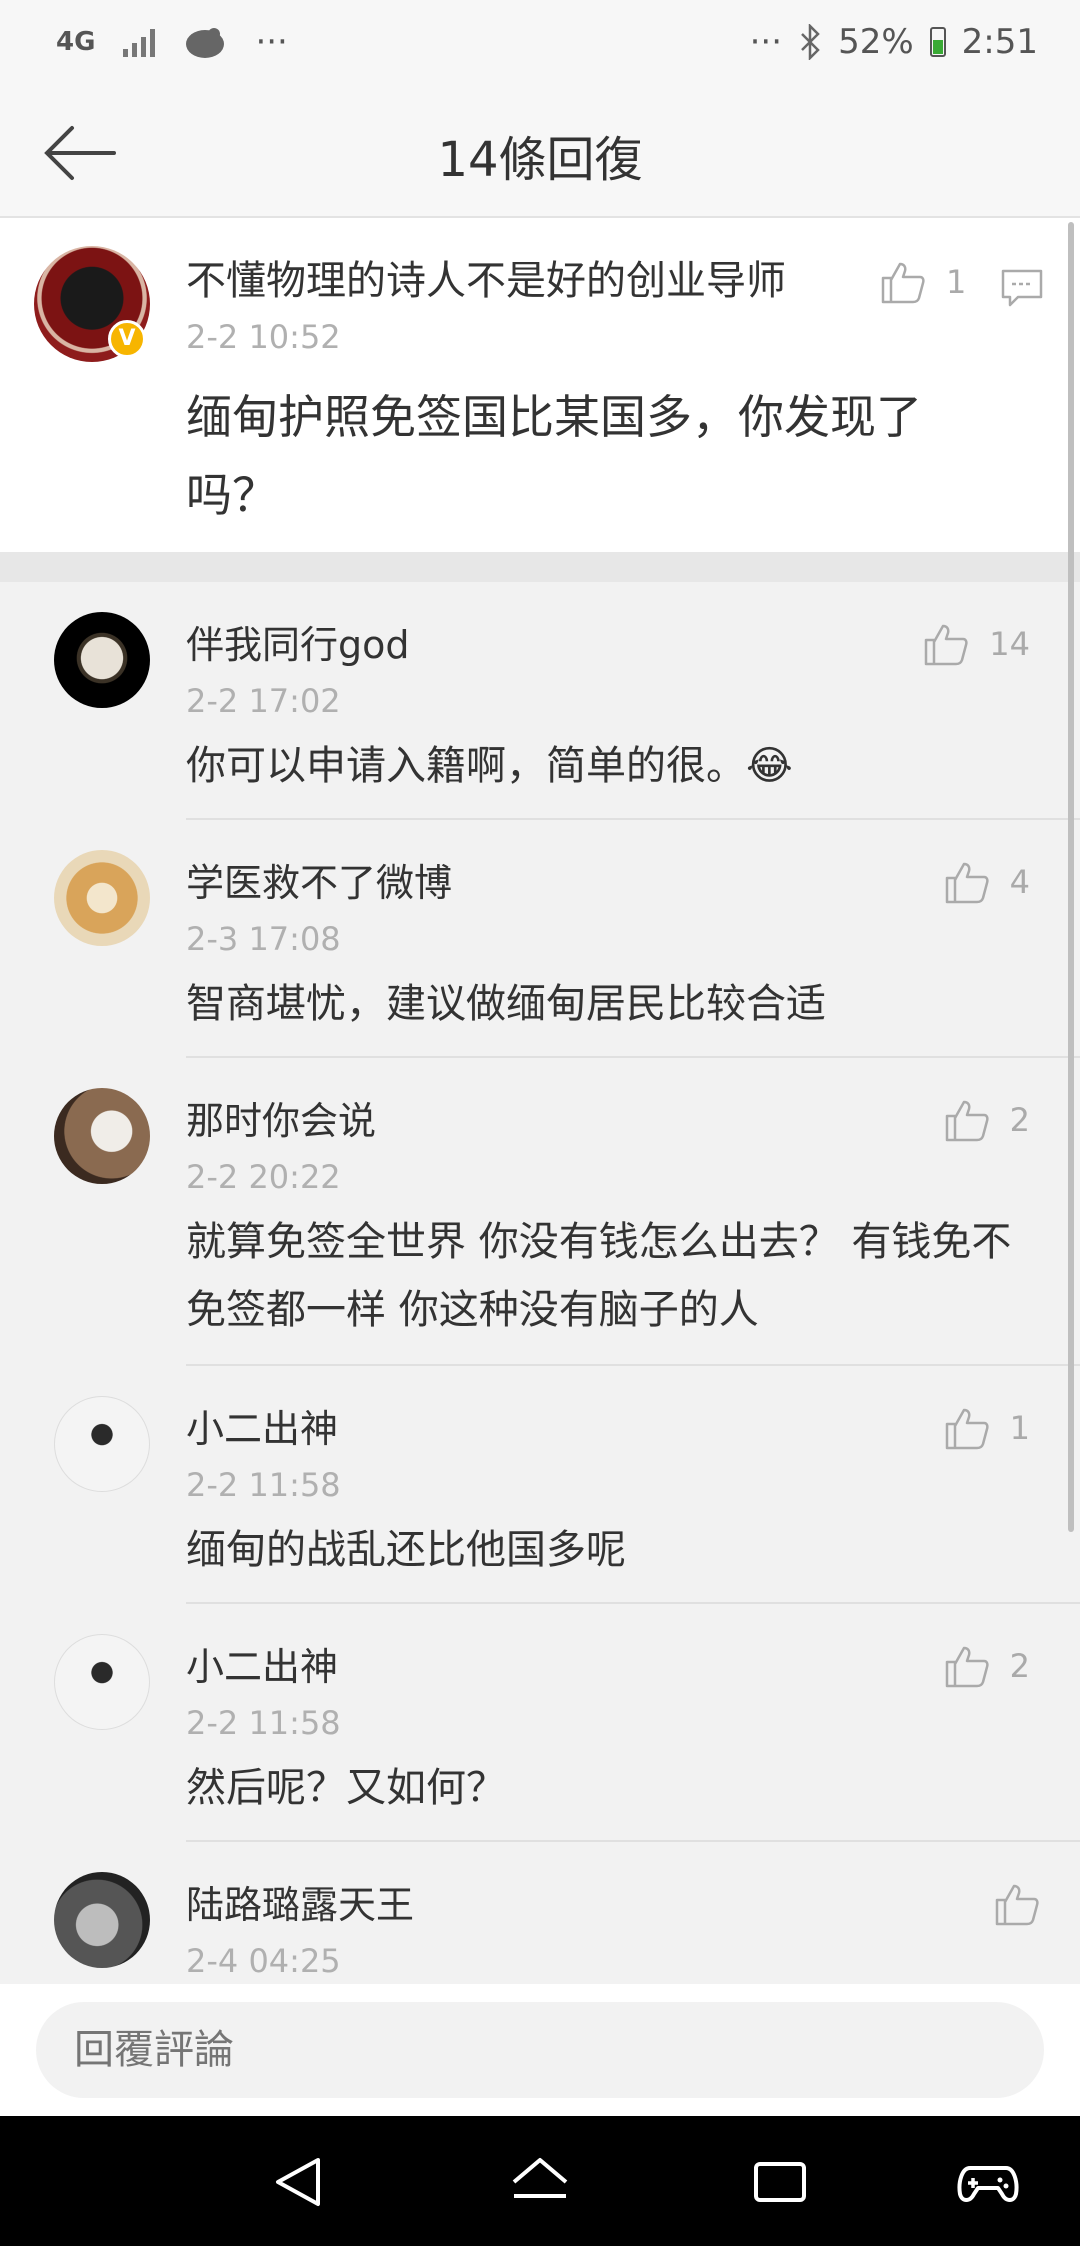 This screenshot has height=2246, width=1080. Describe the element at coordinates (263, 337) in the screenshot. I see `timestamp: 2-2 10:52` at that location.